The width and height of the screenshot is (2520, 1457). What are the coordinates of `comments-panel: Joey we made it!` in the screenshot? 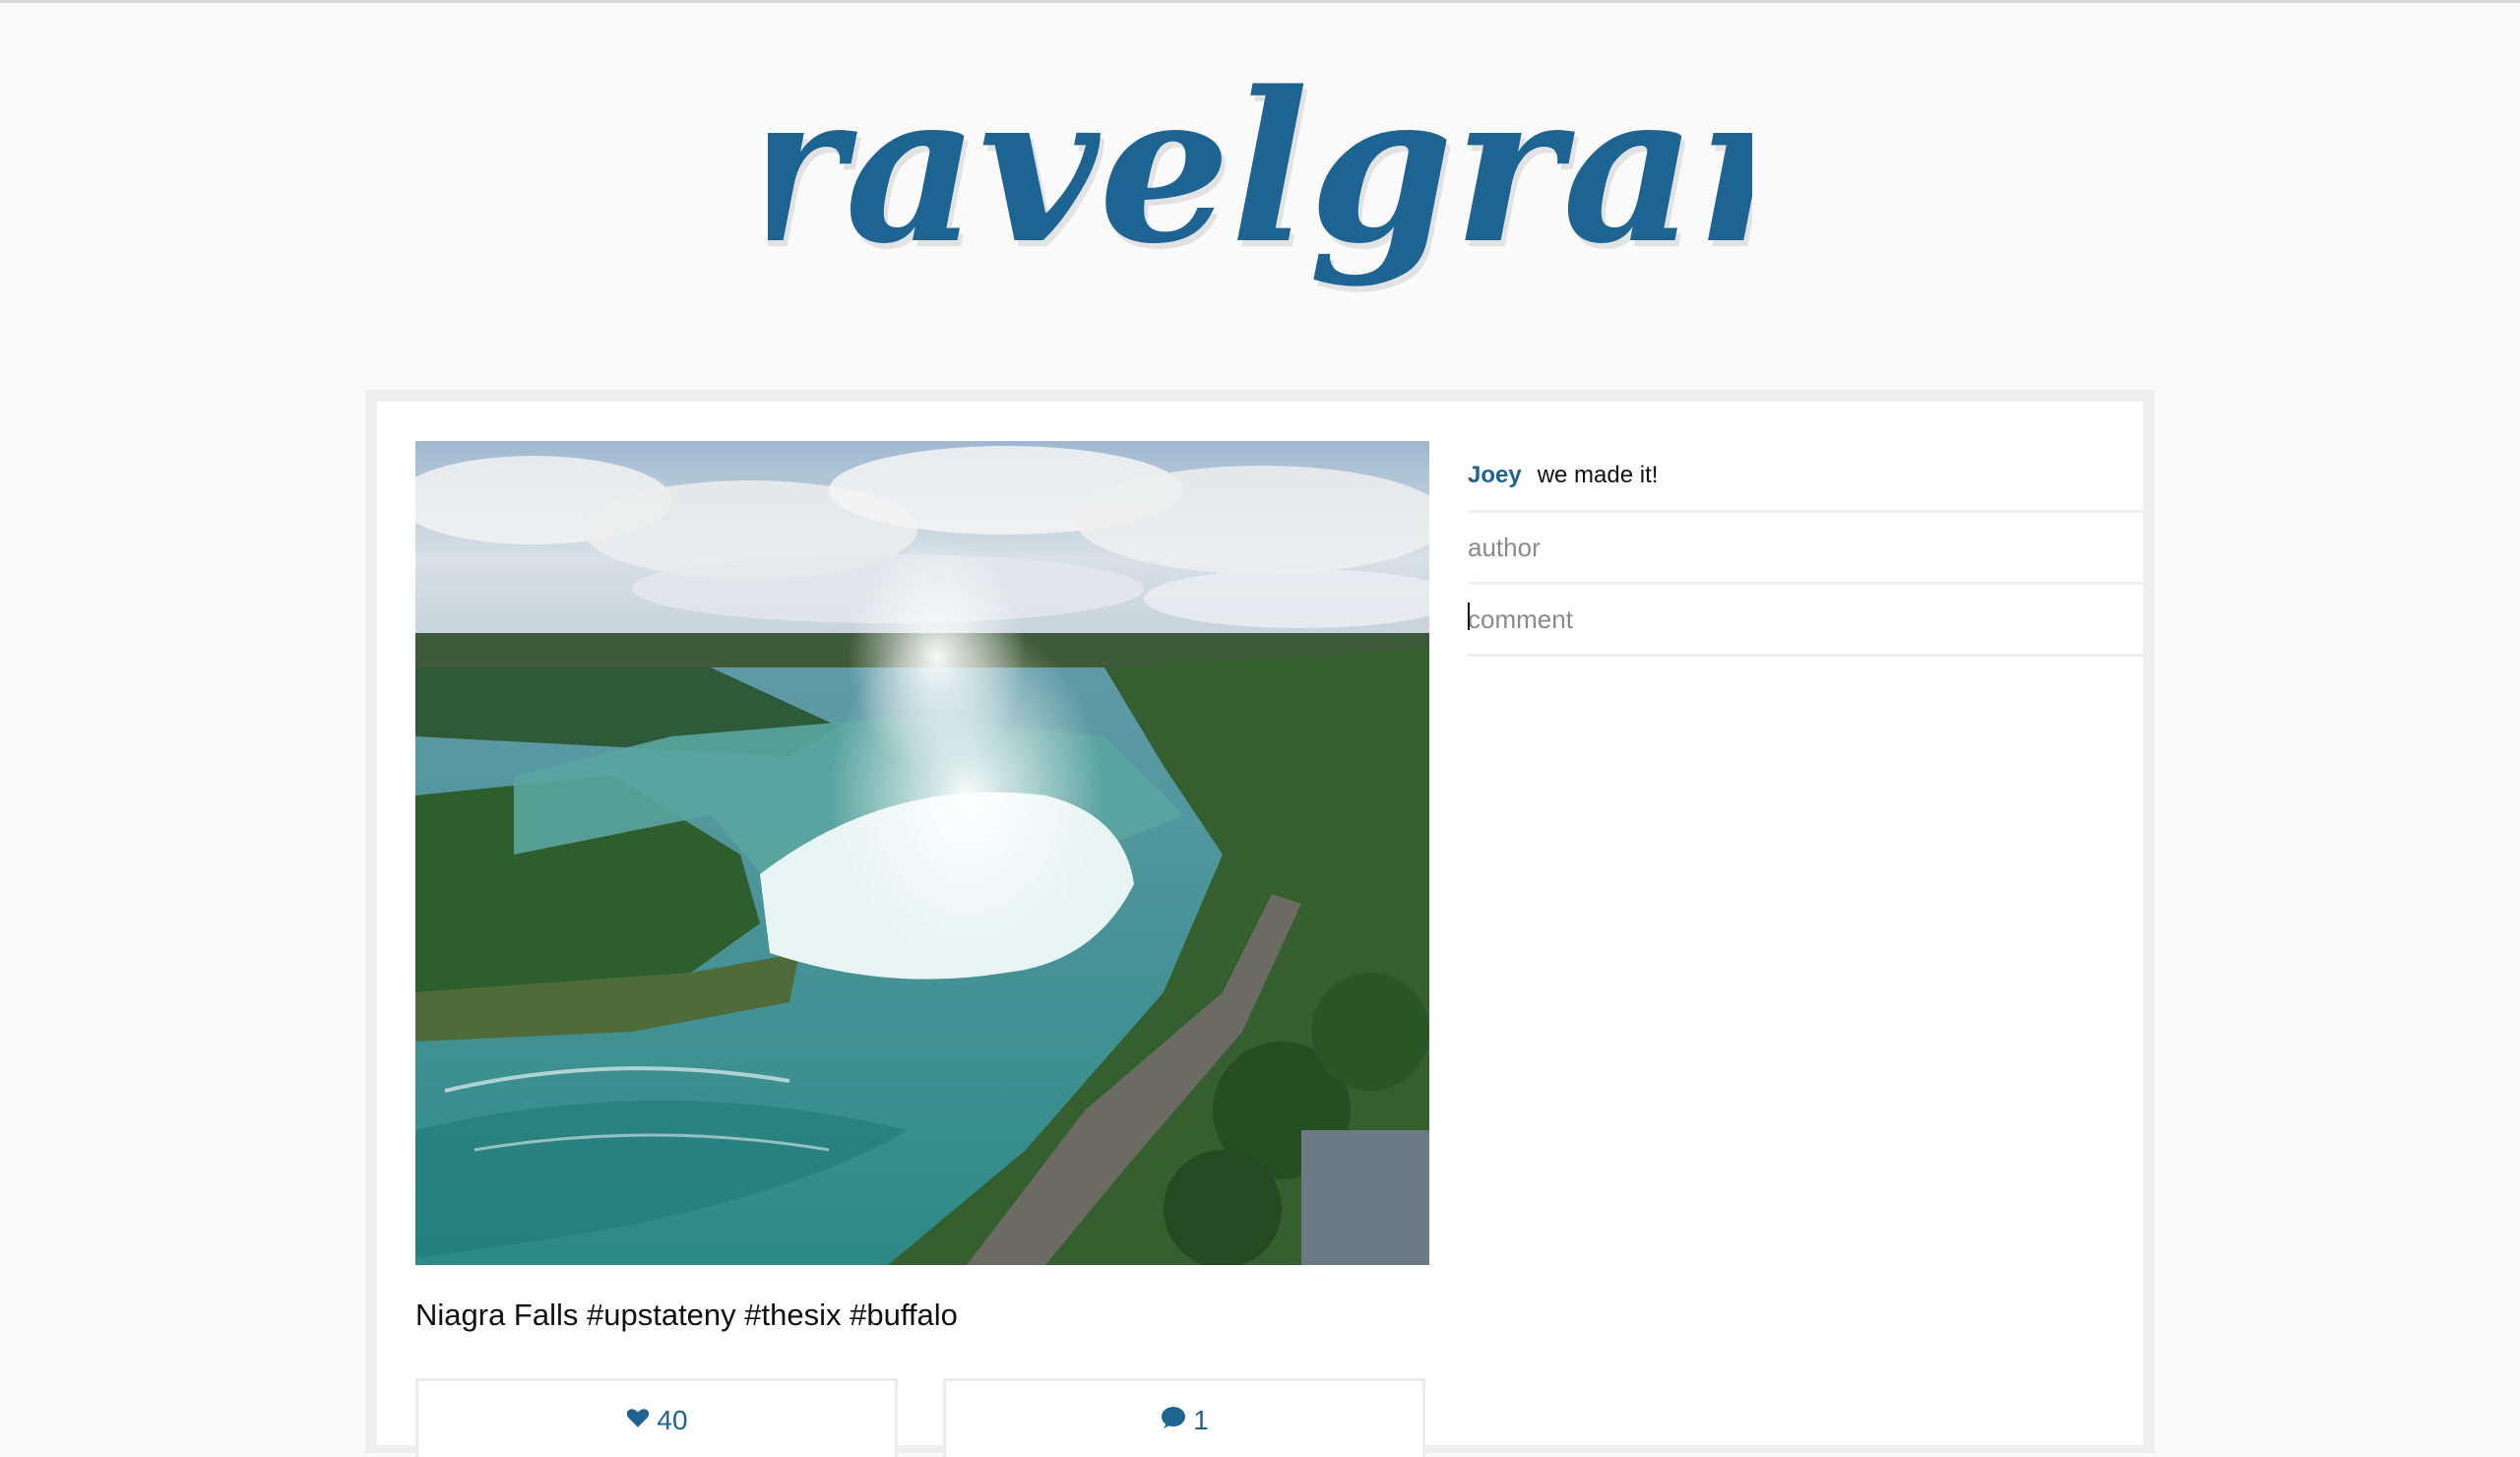 It's located at (1805, 549).